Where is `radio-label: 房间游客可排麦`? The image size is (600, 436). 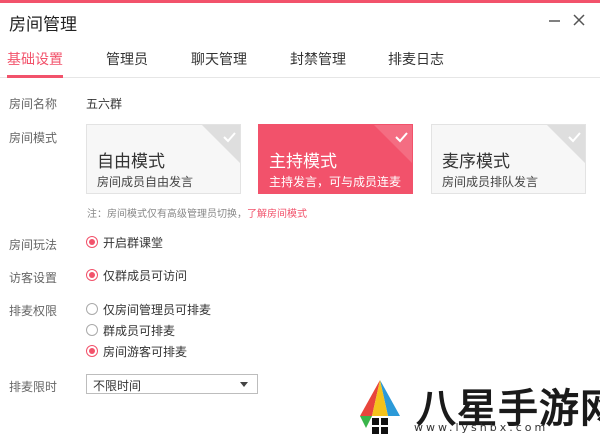 radio-label: 房间游客可排麦 is located at coordinates (145, 352).